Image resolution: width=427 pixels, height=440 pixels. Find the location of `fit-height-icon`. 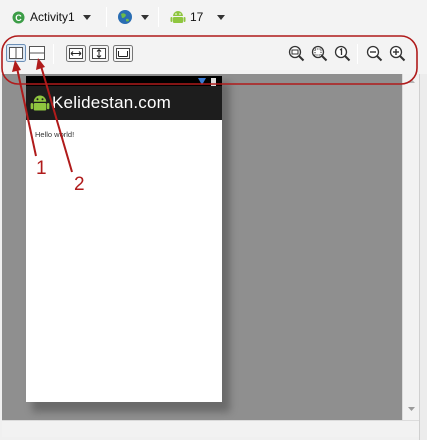

fit-height-icon is located at coordinates (99, 53).